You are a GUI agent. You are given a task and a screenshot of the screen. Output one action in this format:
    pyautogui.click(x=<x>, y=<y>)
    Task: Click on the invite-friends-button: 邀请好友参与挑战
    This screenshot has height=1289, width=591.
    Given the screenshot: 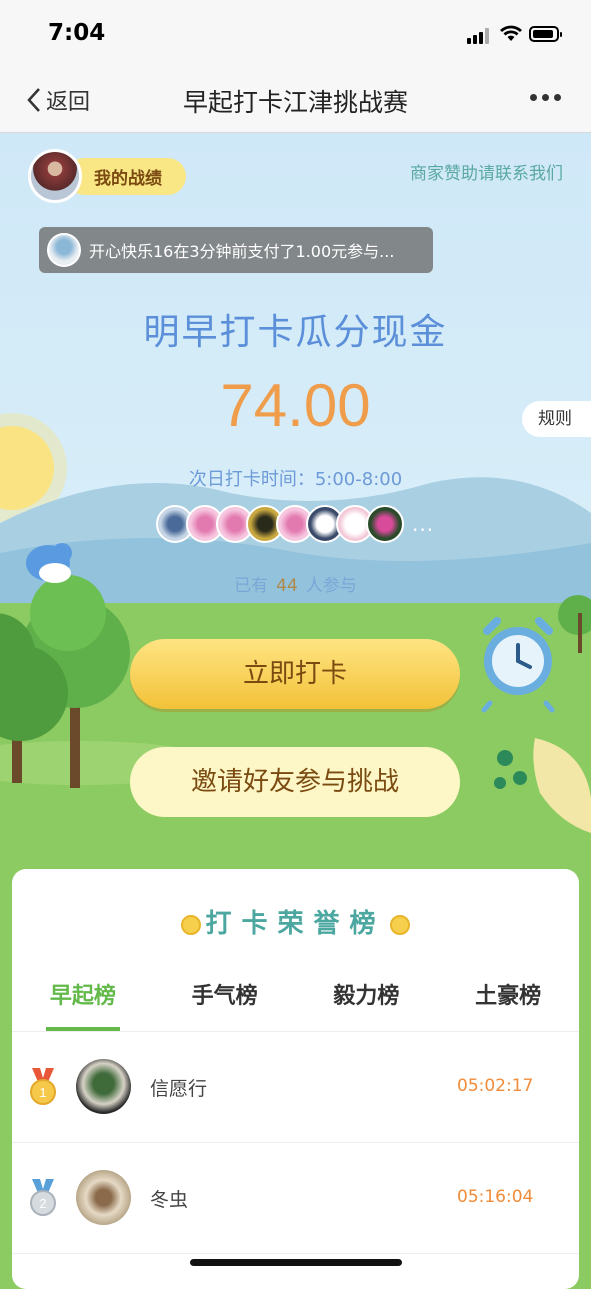 What is the action you would take?
    pyautogui.click(x=295, y=782)
    